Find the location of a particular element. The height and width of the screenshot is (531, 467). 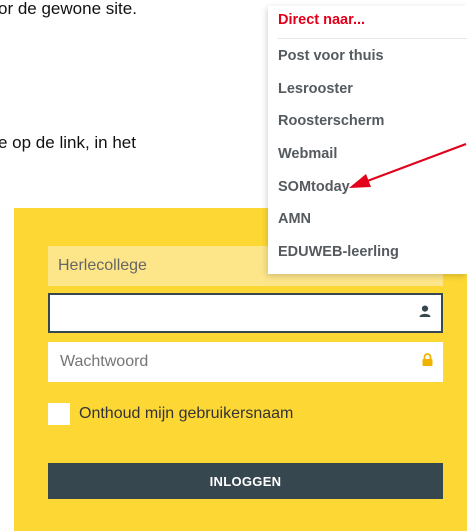

red-arrow-annotation is located at coordinates (408, 165).